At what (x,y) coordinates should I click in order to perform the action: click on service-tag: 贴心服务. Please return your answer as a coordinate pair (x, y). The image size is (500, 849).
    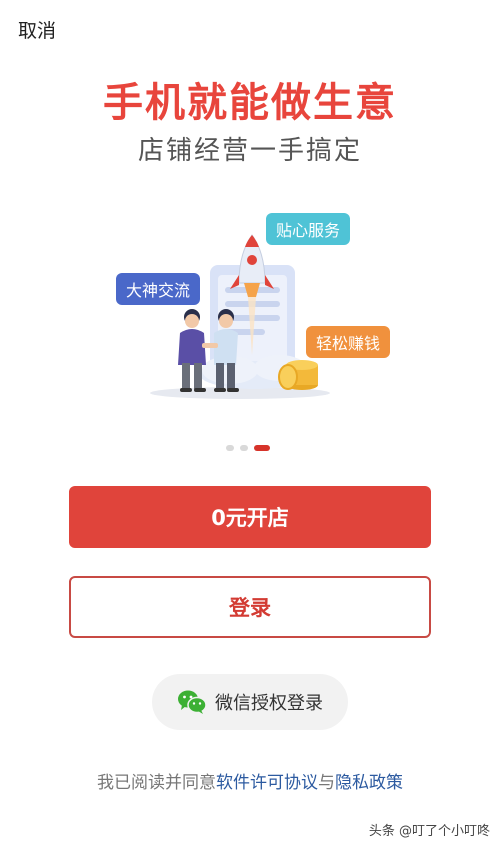
    Looking at the image, I should click on (308, 229).